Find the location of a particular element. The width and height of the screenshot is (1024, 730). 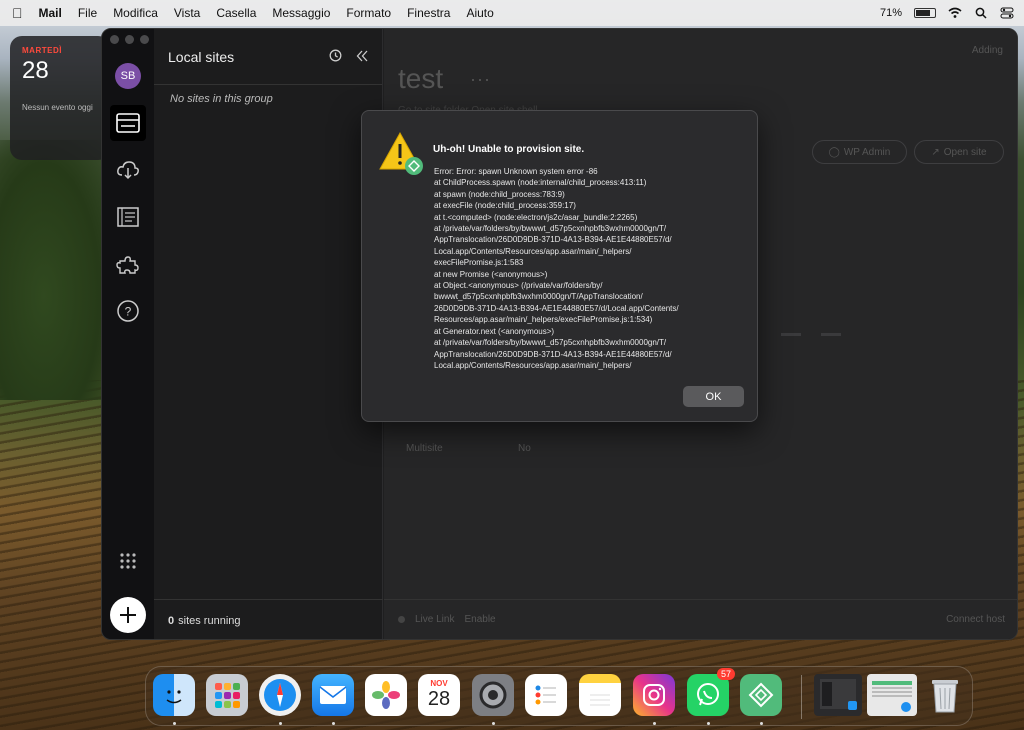

menu-file: File is located at coordinates (87, 13).